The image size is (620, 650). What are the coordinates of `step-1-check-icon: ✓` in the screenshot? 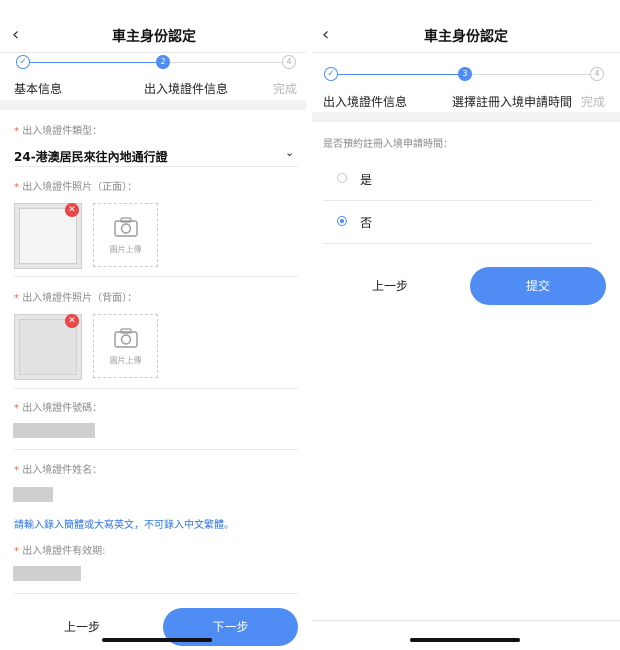 It's located at (23, 62).